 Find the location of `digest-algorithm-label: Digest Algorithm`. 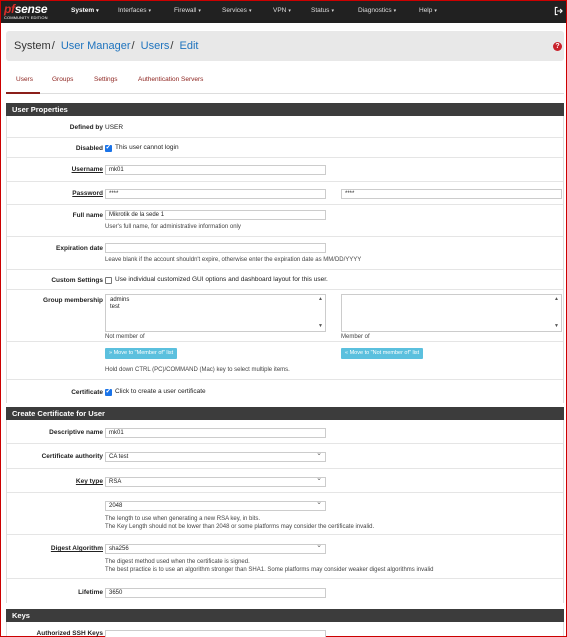

digest-algorithm-label: Digest Algorithm is located at coordinates (76, 548).